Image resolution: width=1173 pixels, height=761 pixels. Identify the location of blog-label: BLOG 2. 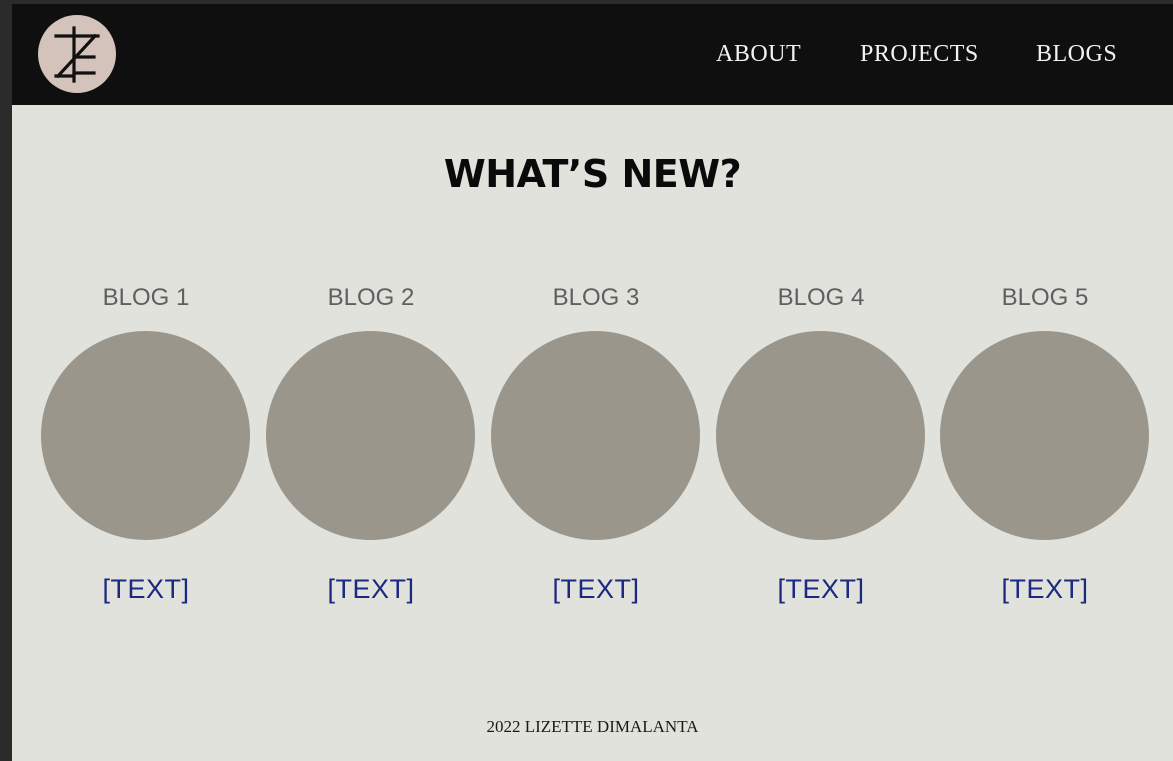
(371, 297).